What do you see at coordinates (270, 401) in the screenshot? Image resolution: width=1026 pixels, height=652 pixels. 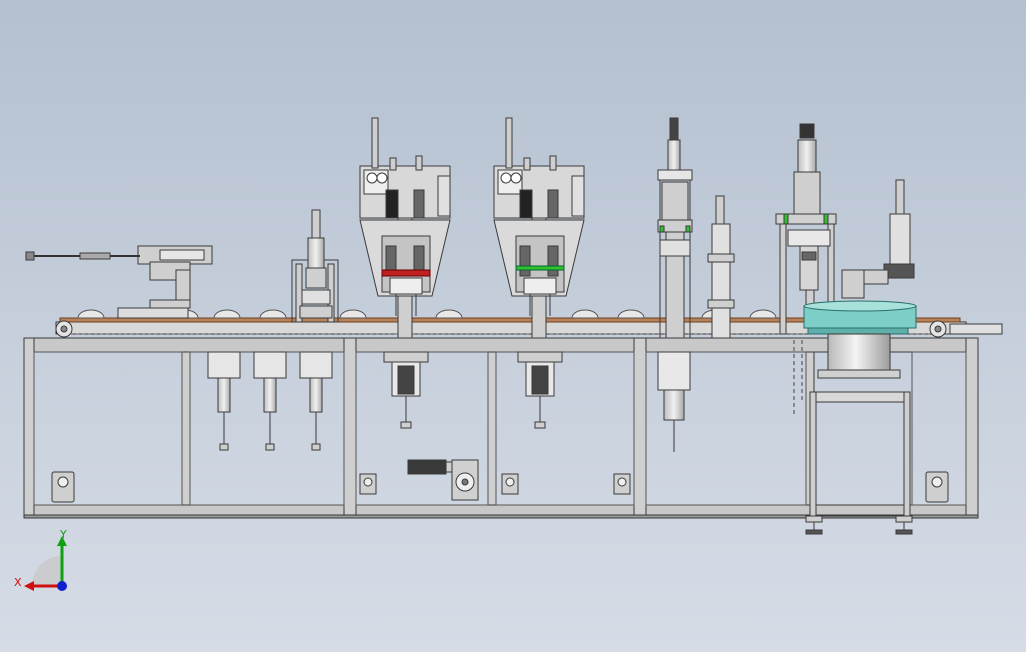 I see `lift-cylinders-left` at bounding box center [270, 401].